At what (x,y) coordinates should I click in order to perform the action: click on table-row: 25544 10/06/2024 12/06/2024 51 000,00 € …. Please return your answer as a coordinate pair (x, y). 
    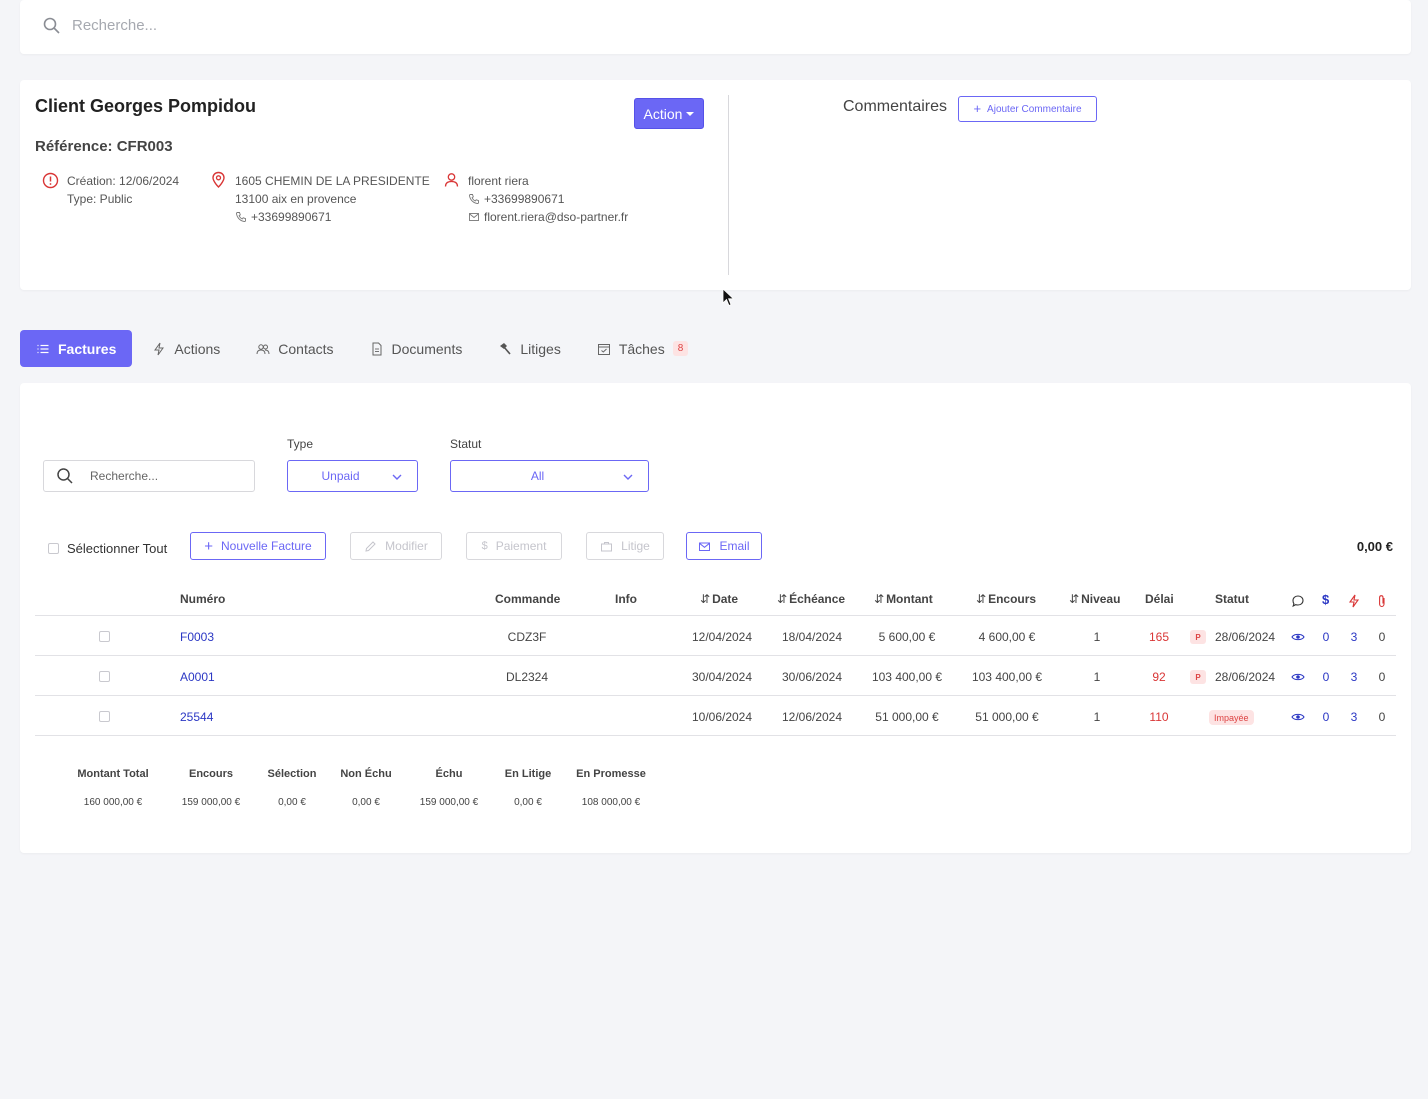
    Looking at the image, I should click on (715, 716).